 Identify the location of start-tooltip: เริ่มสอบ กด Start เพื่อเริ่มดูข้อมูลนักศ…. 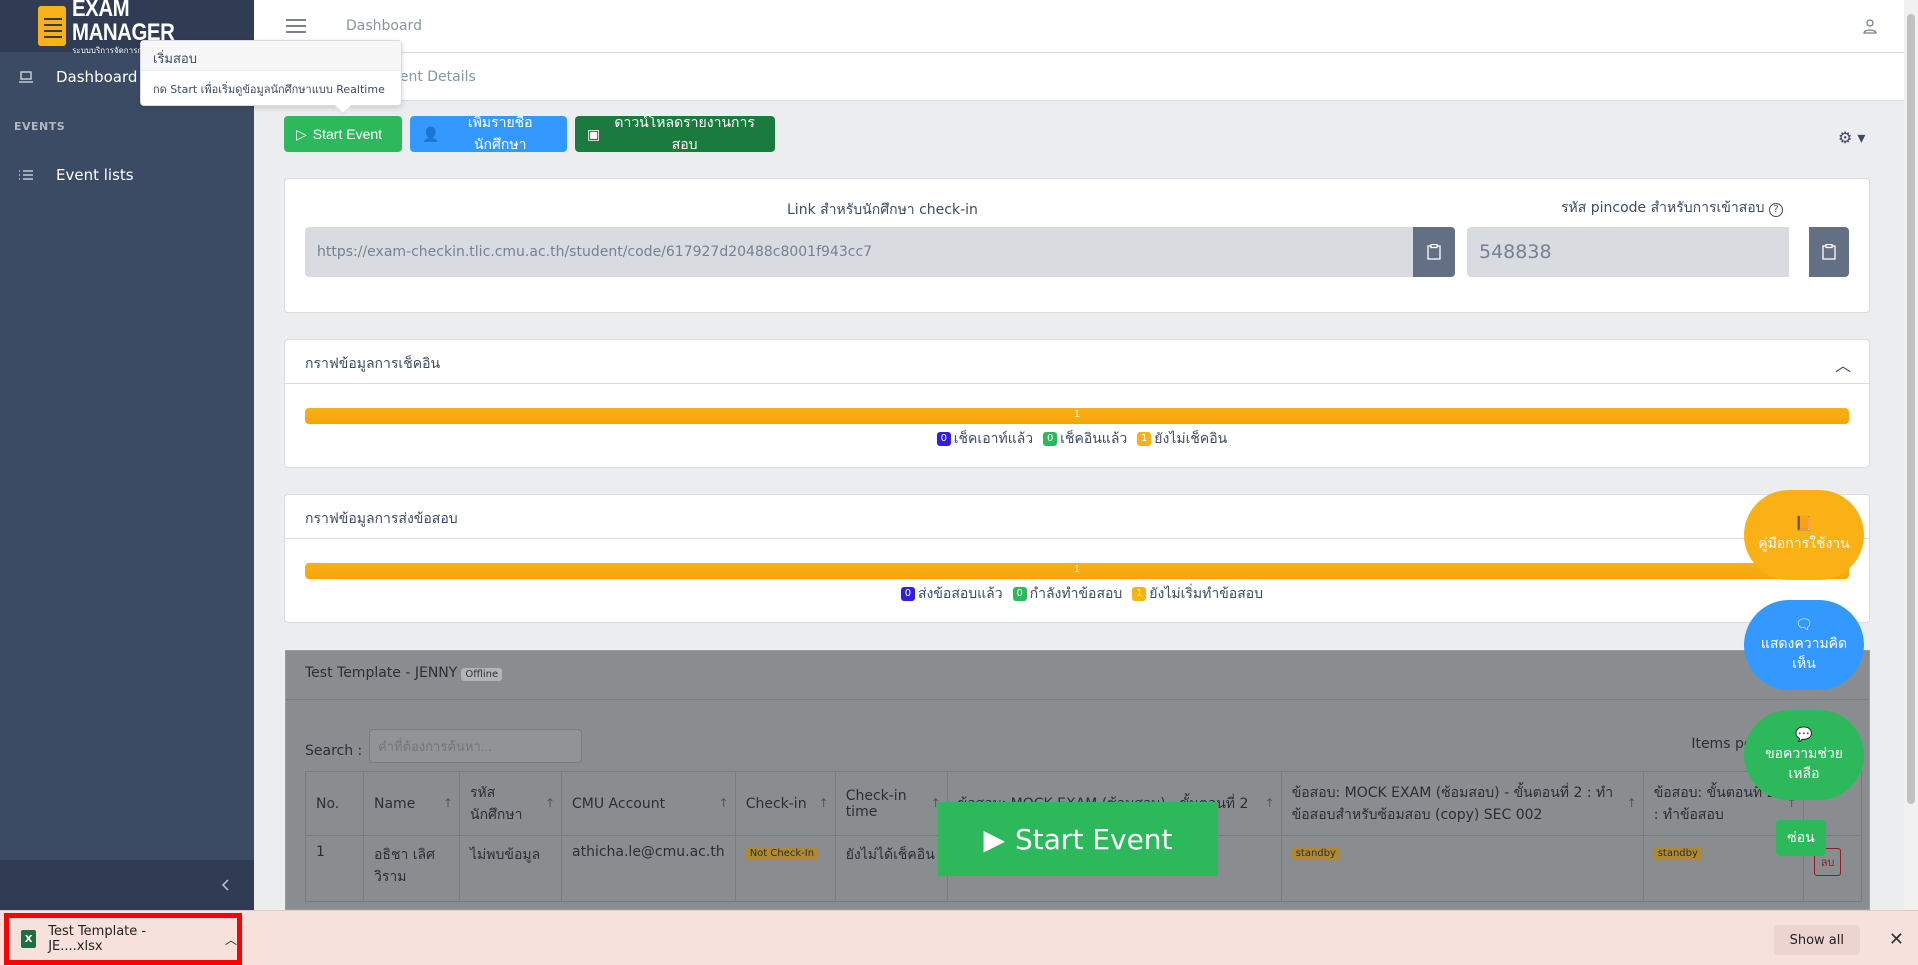
(271, 77).